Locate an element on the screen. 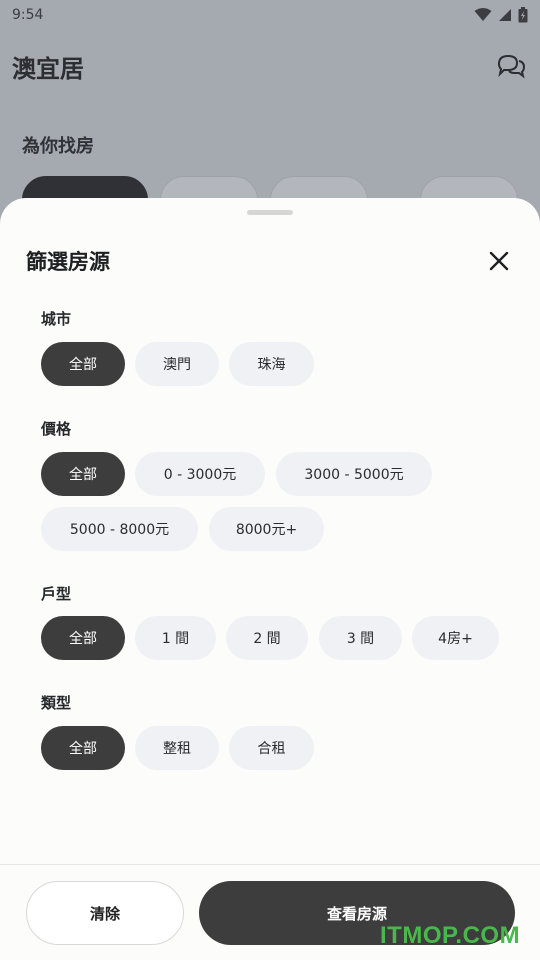 The height and width of the screenshot is (960, 540). price-label: 價格 is located at coordinates (56, 429).